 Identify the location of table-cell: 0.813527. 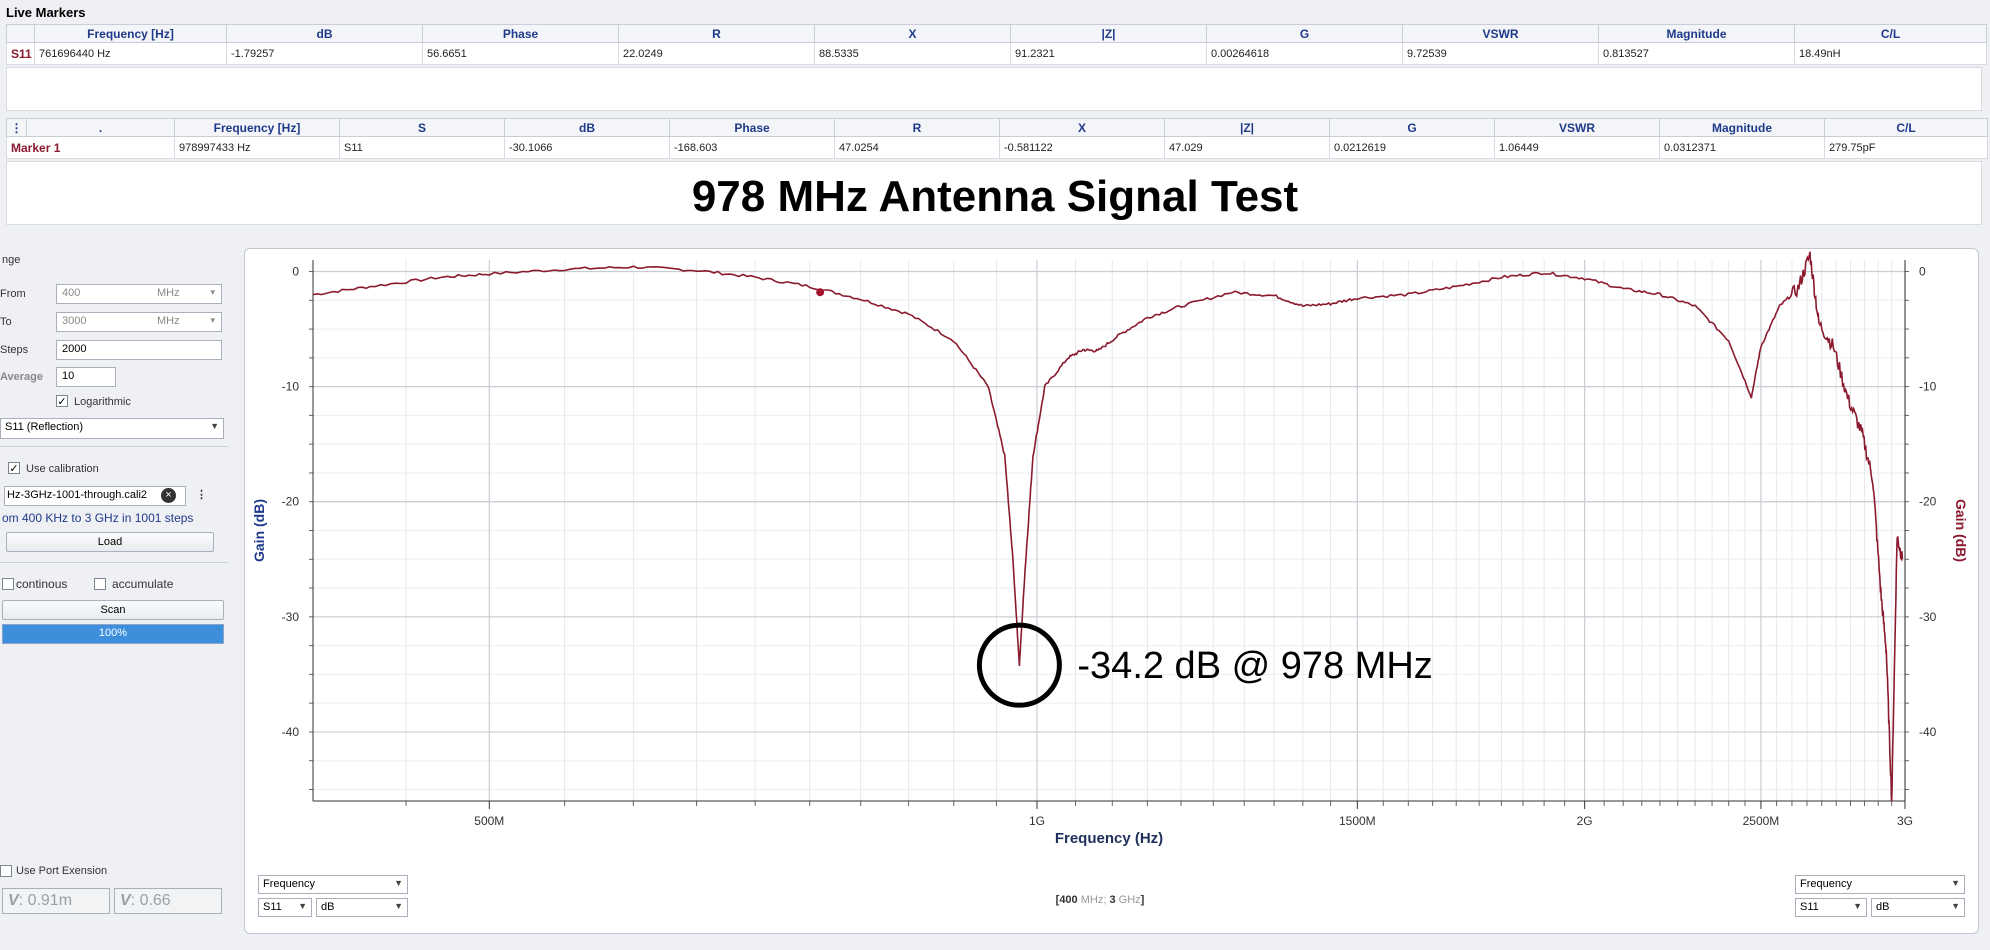
(1696, 53).